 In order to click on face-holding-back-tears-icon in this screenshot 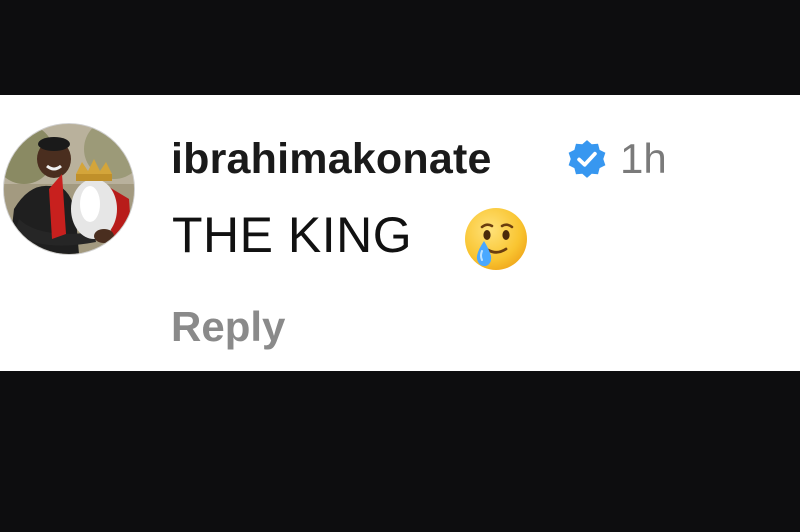, I will do `click(496, 239)`.